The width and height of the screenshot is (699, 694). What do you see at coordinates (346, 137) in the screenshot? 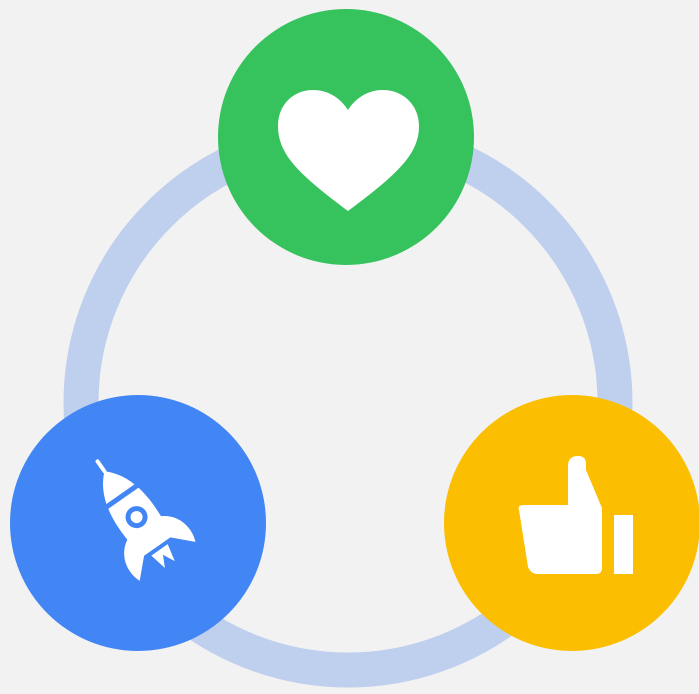
I see `node-top` at bounding box center [346, 137].